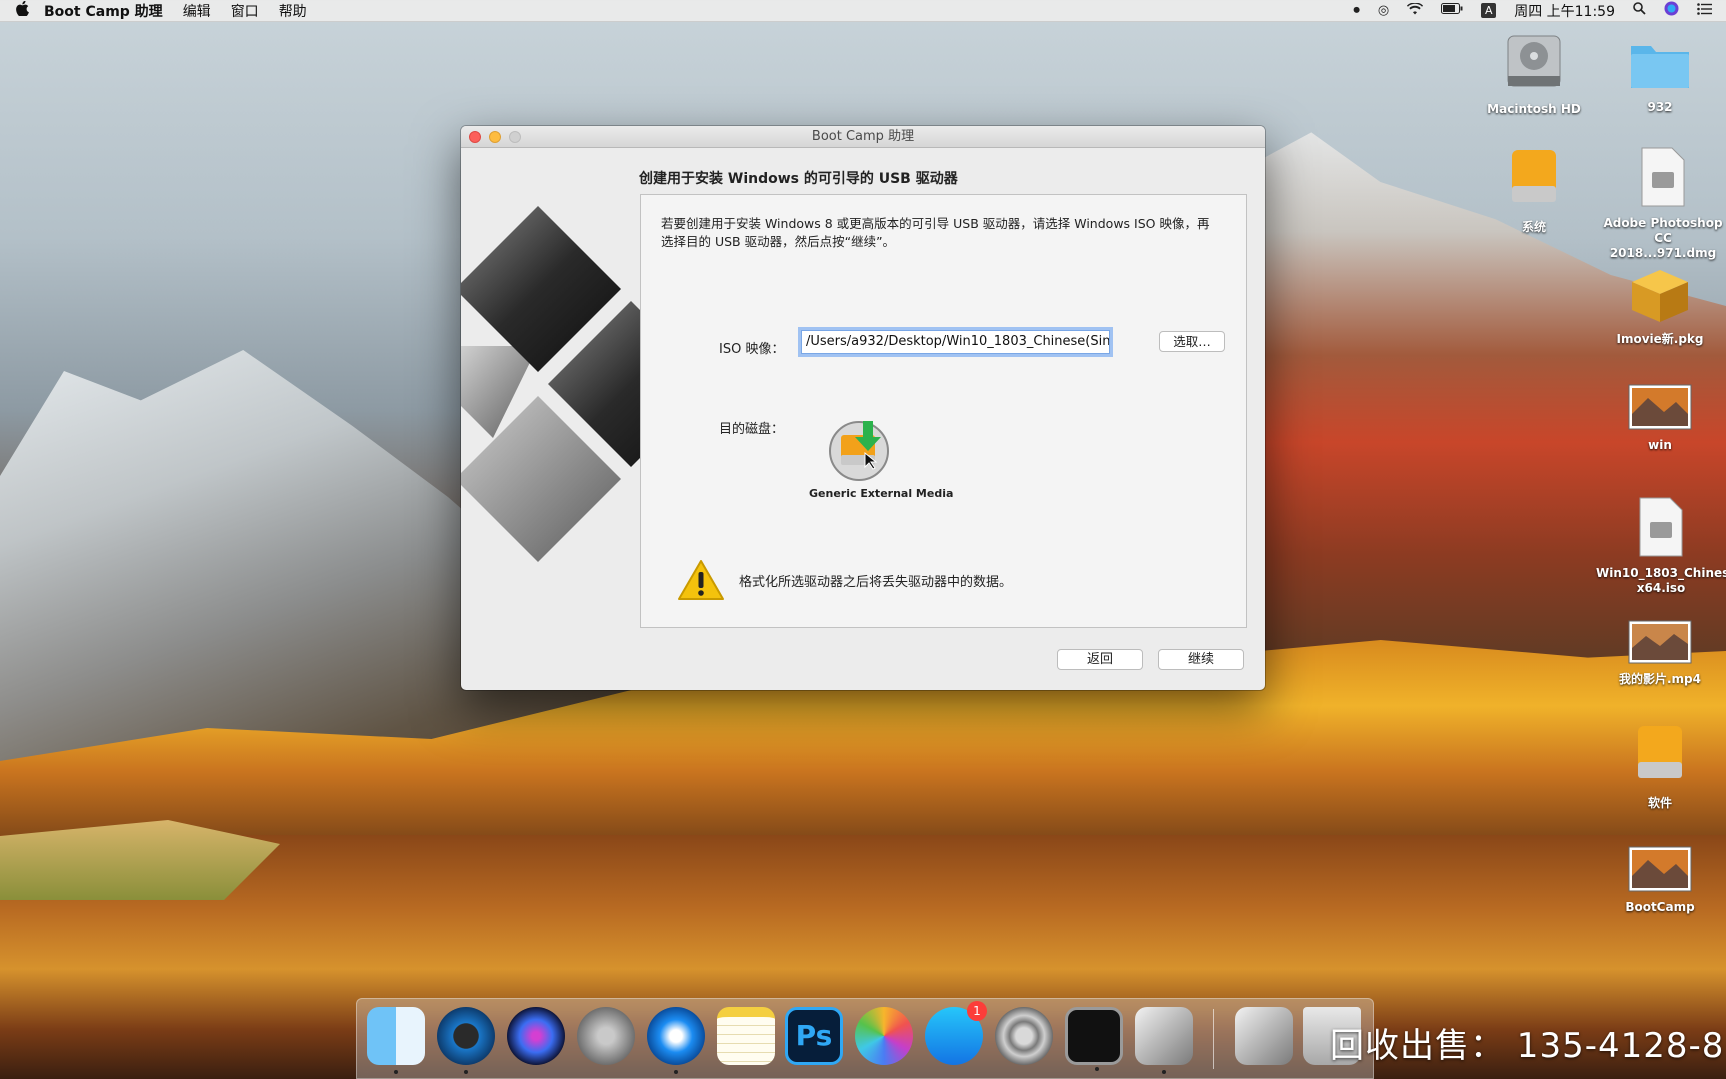 This screenshot has height=1079, width=1726. What do you see at coordinates (1564, 11) in the screenshot?
I see `menu-clock: 周四 上午11:59` at bounding box center [1564, 11].